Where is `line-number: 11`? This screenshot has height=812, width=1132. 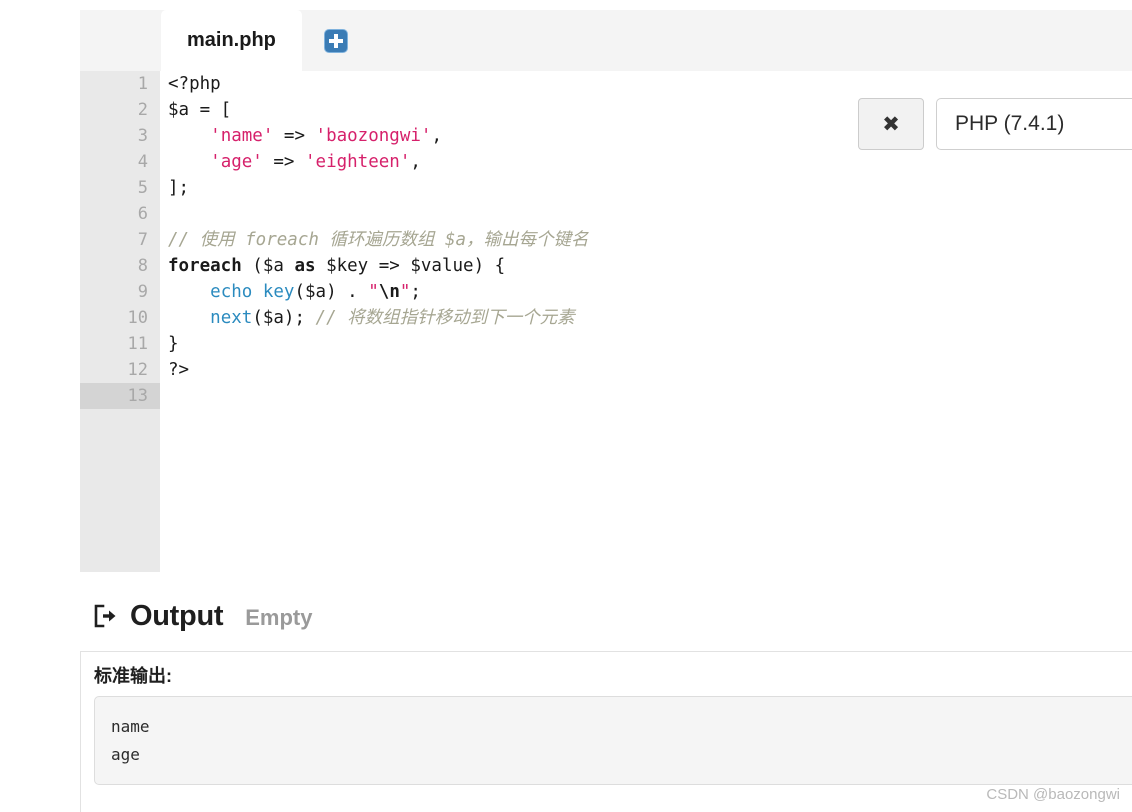
line-number: 11 is located at coordinates (137, 344).